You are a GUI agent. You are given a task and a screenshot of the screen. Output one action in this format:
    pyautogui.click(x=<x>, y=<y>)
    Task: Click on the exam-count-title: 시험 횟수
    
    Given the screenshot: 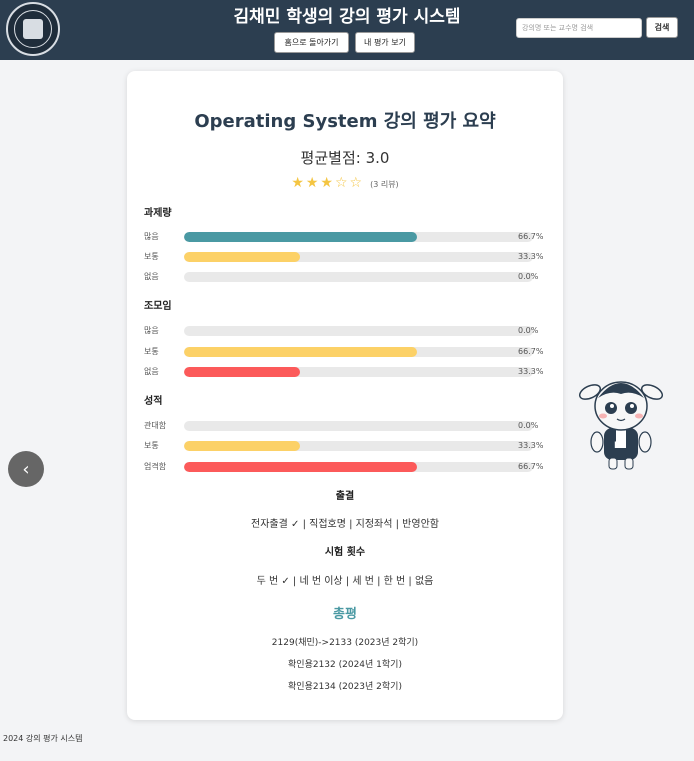 What is the action you would take?
    pyautogui.click(x=345, y=552)
    